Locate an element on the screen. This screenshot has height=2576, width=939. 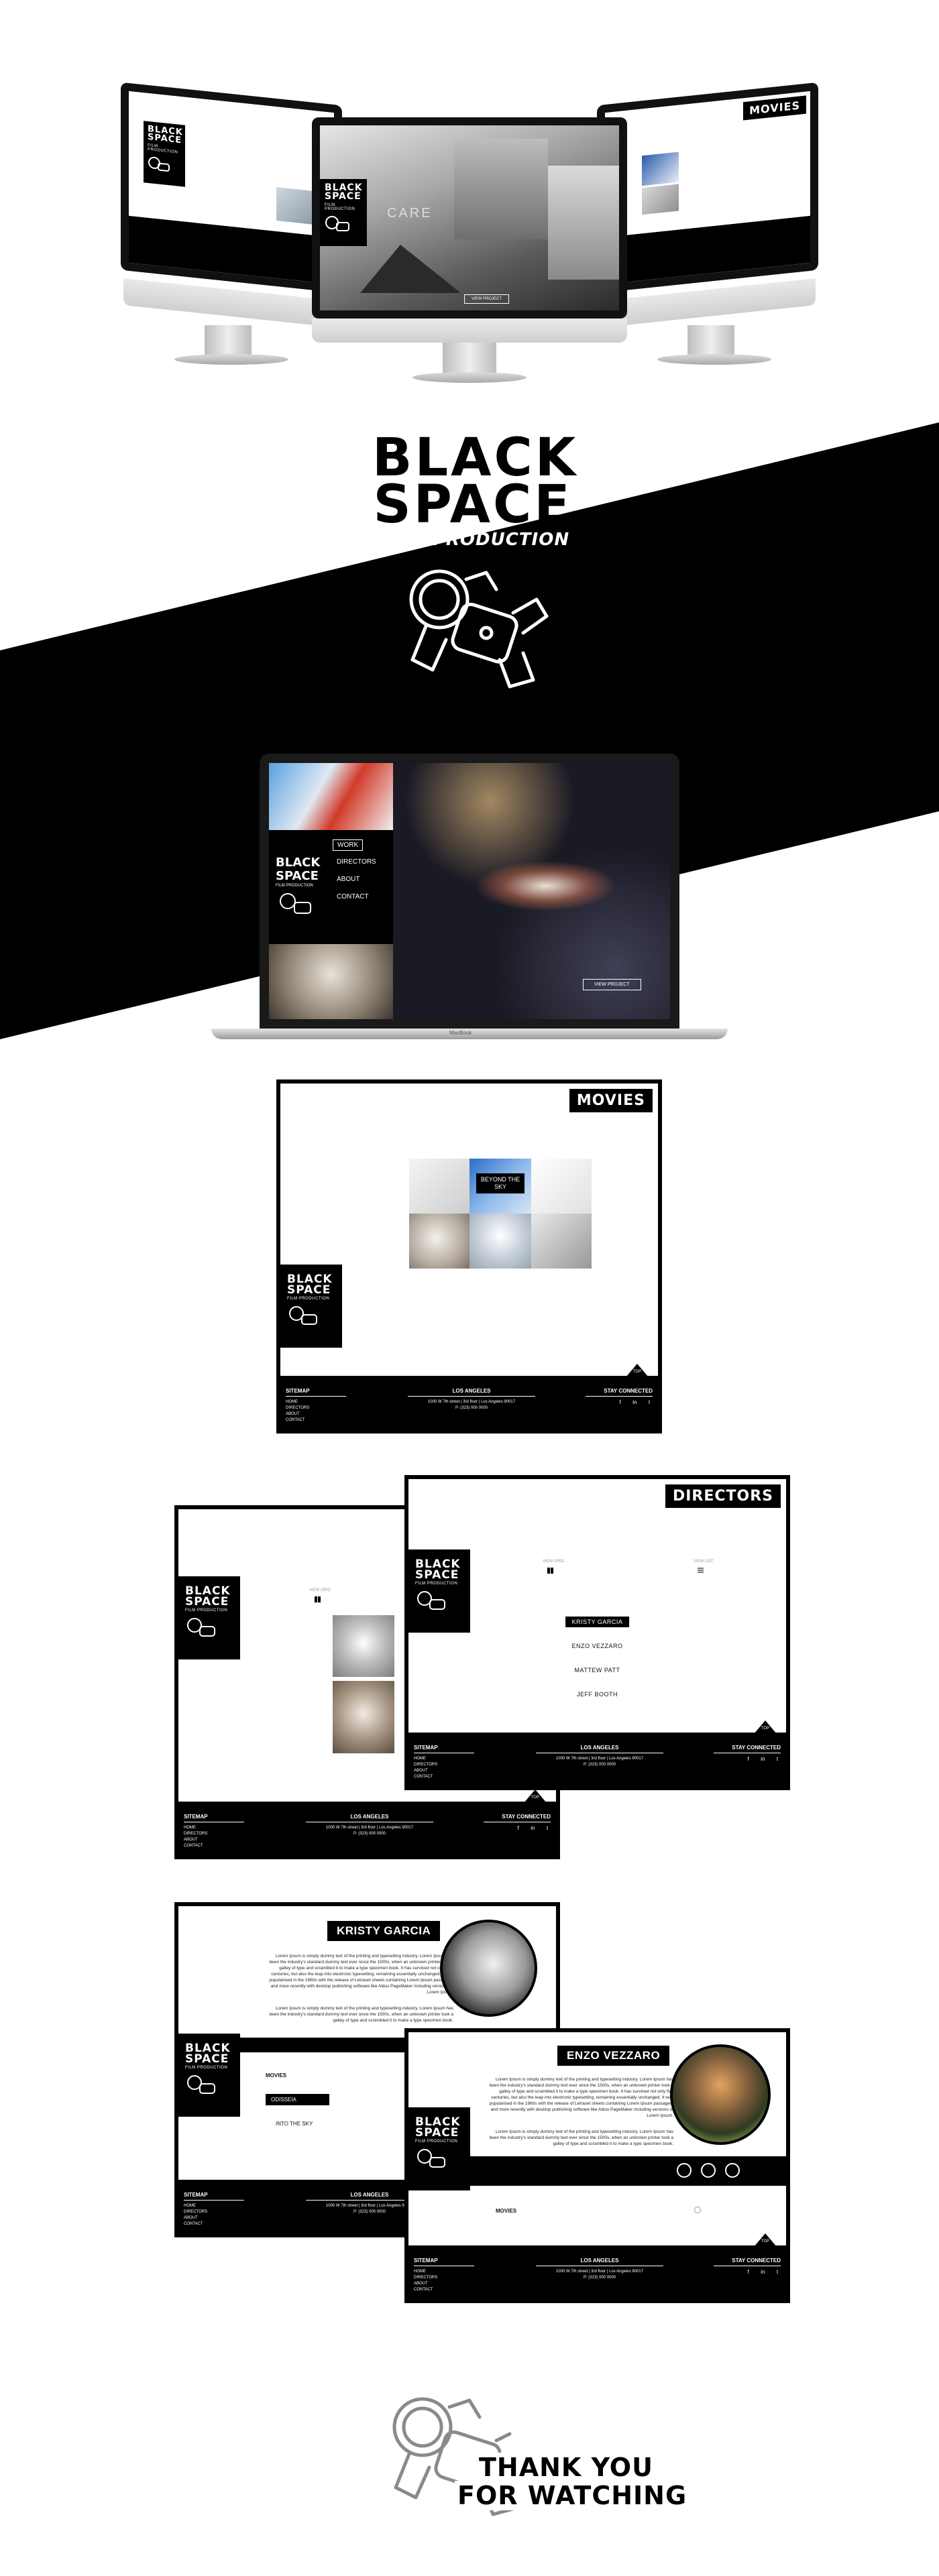
hero-logo: BLACK SPACE FILM PRODUCTION is located at coordinates (473, 574).